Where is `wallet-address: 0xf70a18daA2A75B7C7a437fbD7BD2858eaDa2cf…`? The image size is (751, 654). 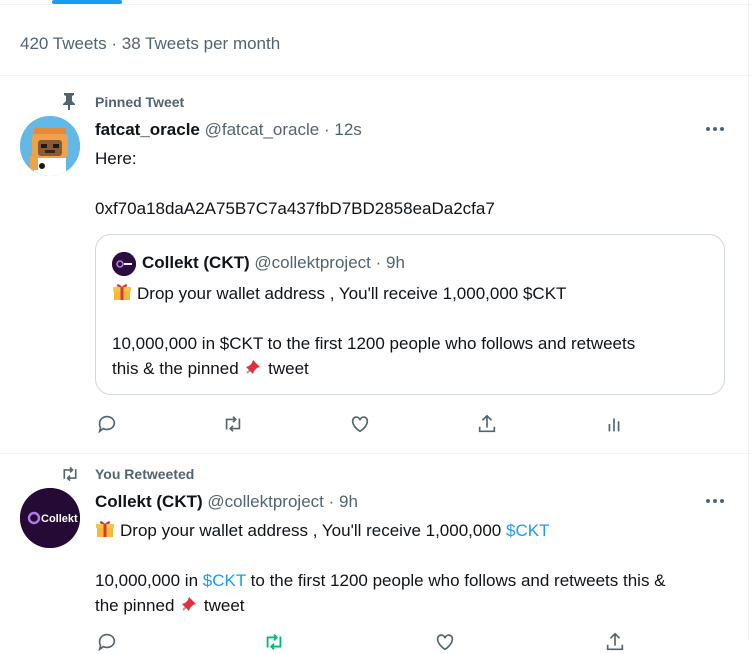 wallet-address: 0xf70a18daA2A75B7C7a437fbD7BD2858eaDa2cf… is located at coordinates (295, 208).